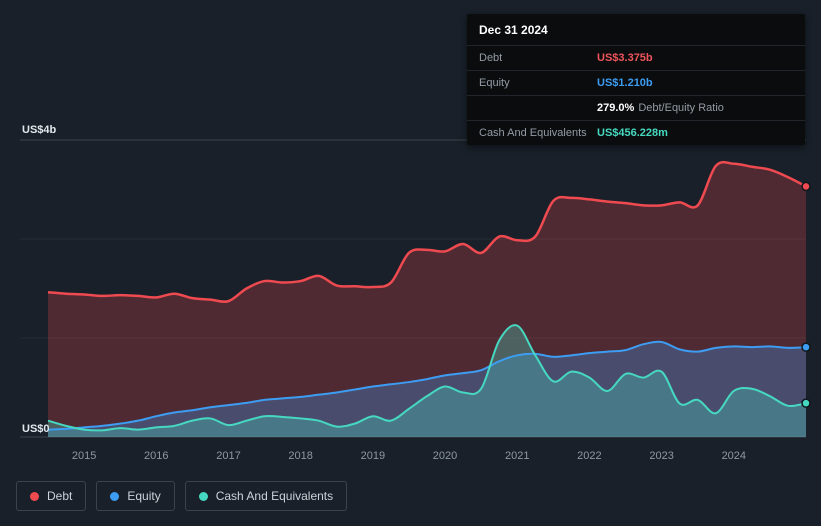 The image size is (821, 526). Describe the element at coordinates (36, 429) in the screenshot. I see `y-axis-bottom-label: US$0` at that location.